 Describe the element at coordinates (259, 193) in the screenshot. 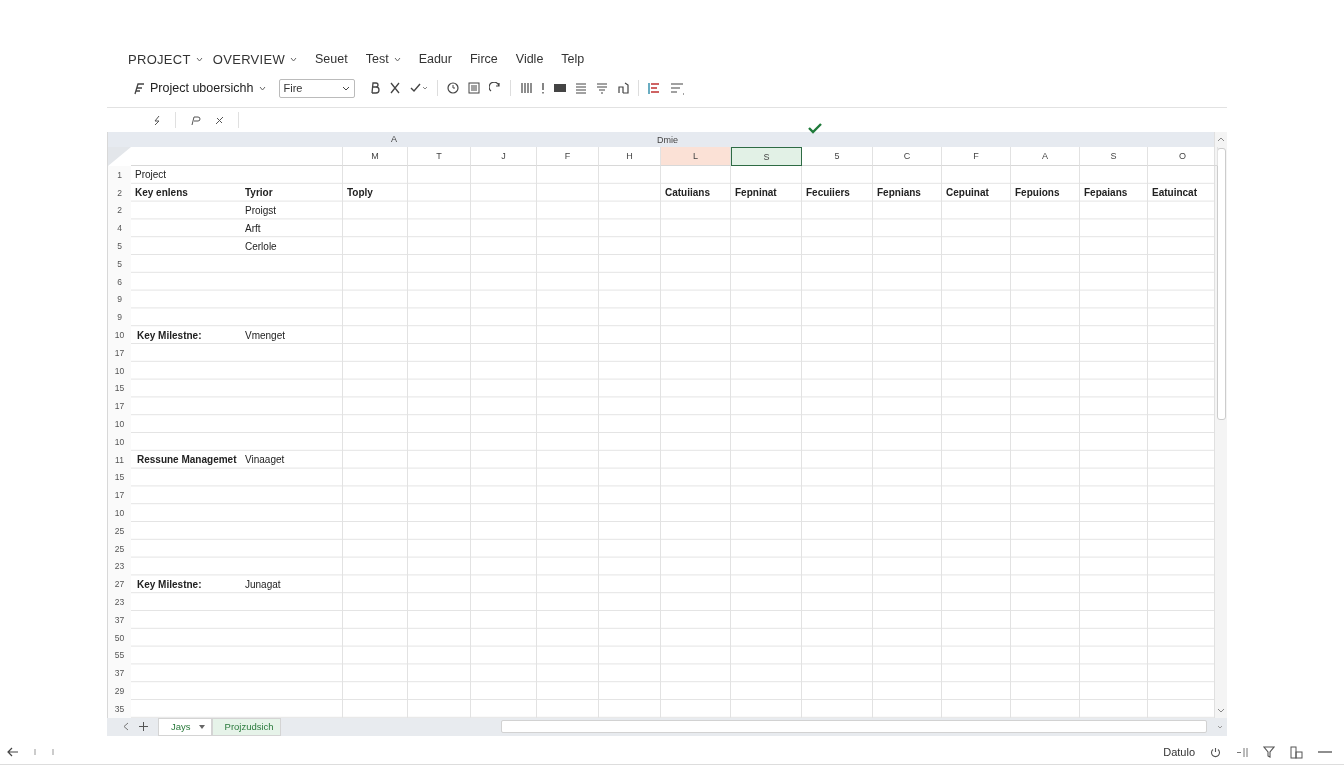

I see `table-cell: Tyrior` at that location.